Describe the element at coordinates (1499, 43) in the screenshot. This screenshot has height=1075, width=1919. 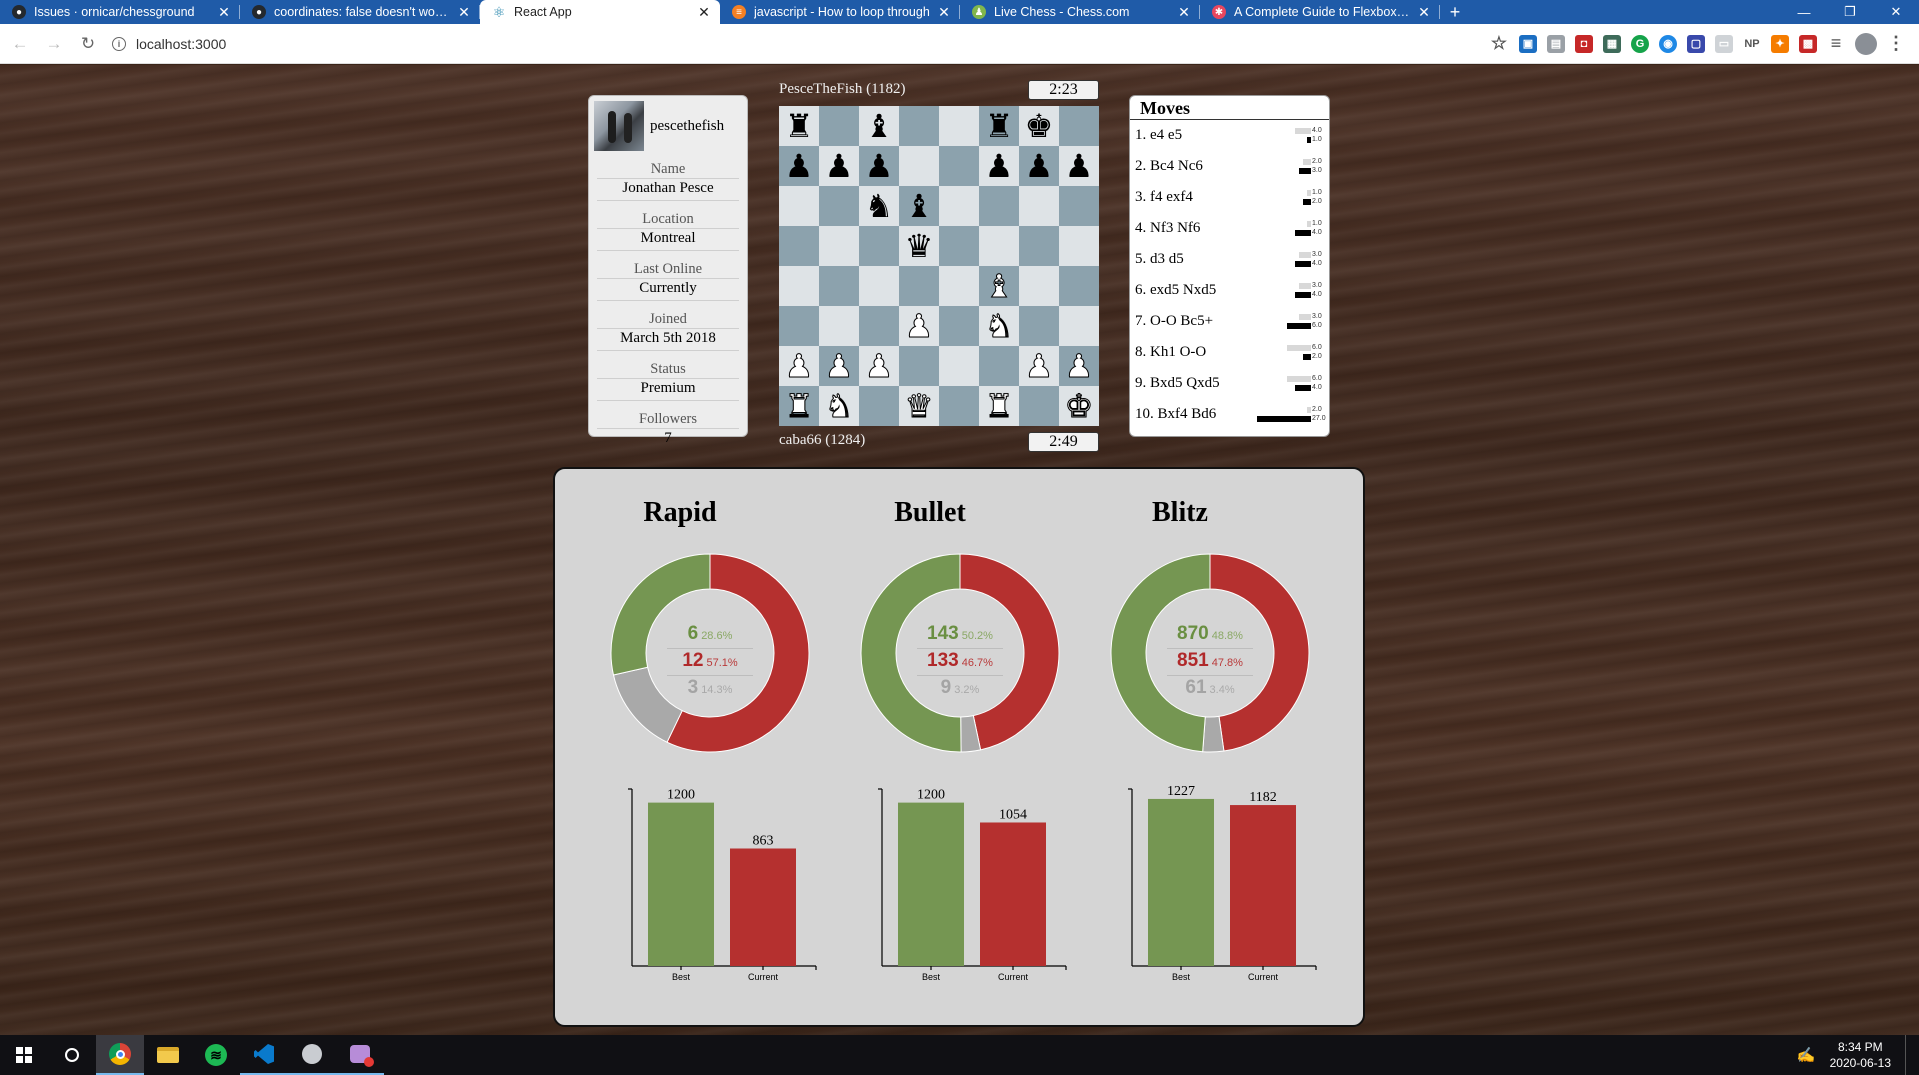
I see `bookmark-star-icon: ☆` at that location.